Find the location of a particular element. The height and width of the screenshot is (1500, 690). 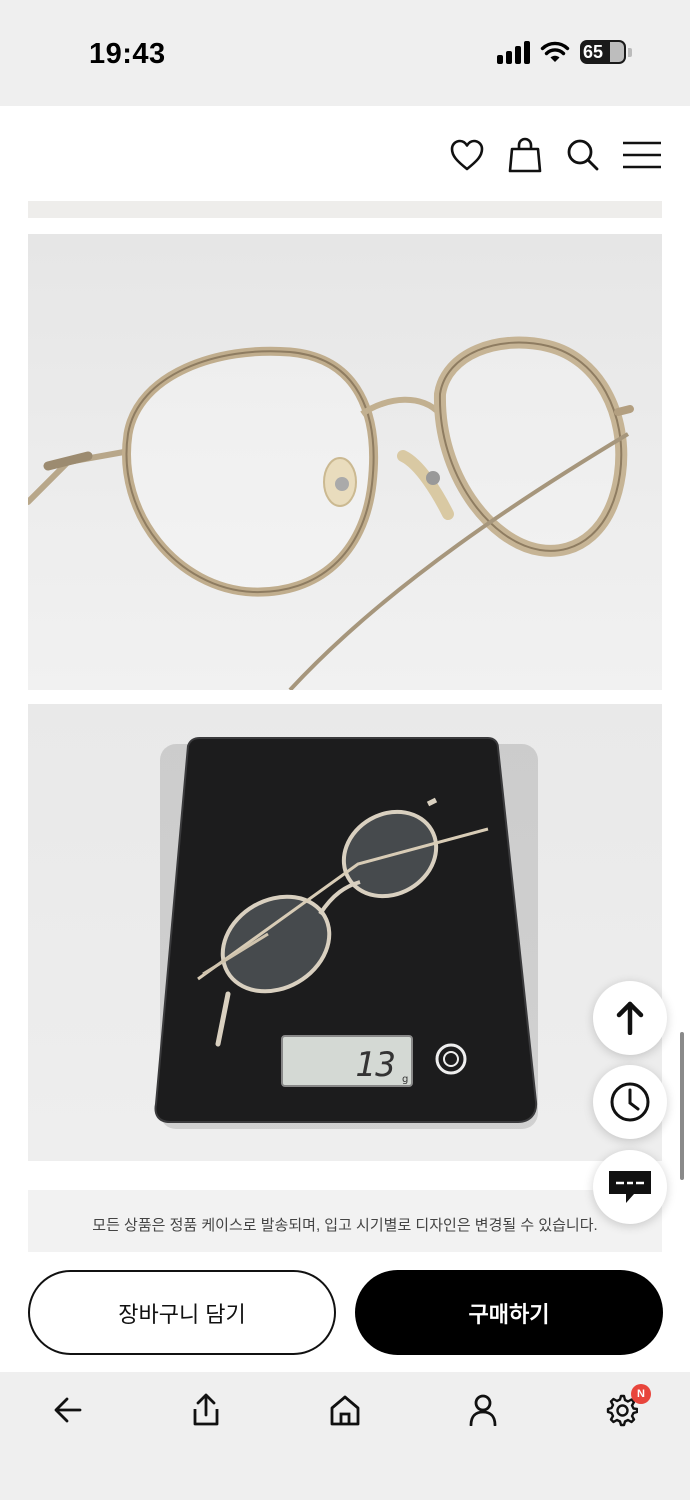

image-strip is located at coordinates (345, 209).